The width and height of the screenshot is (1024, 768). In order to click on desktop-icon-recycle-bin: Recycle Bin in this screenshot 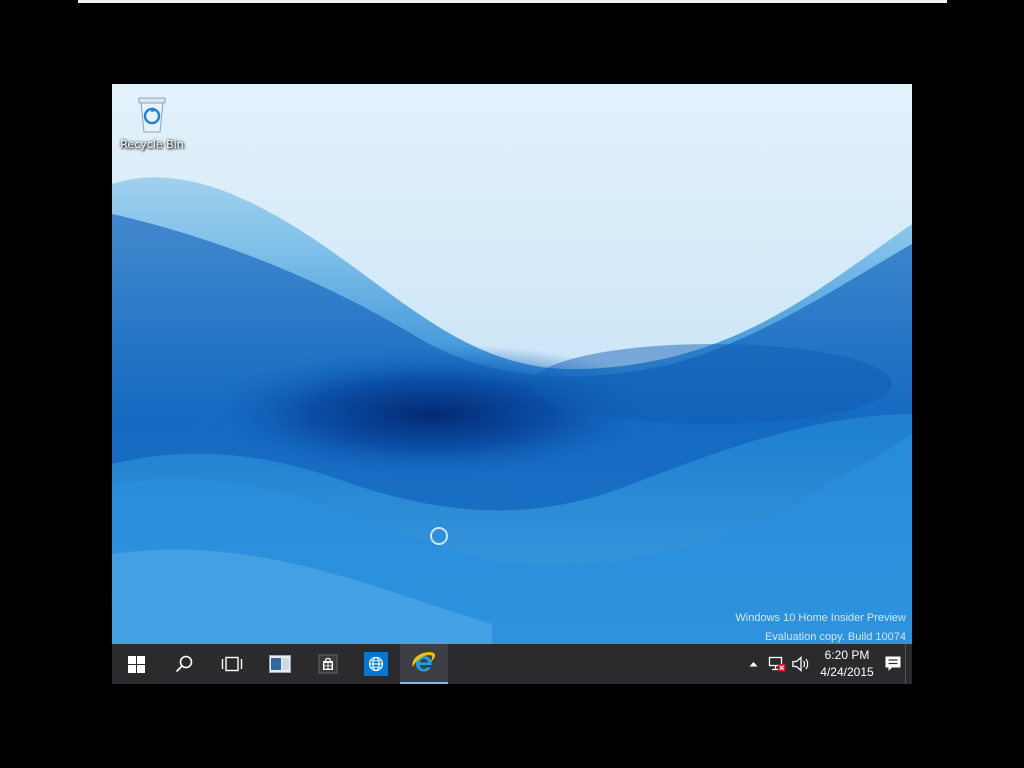, I will do `click(152, 121)`.